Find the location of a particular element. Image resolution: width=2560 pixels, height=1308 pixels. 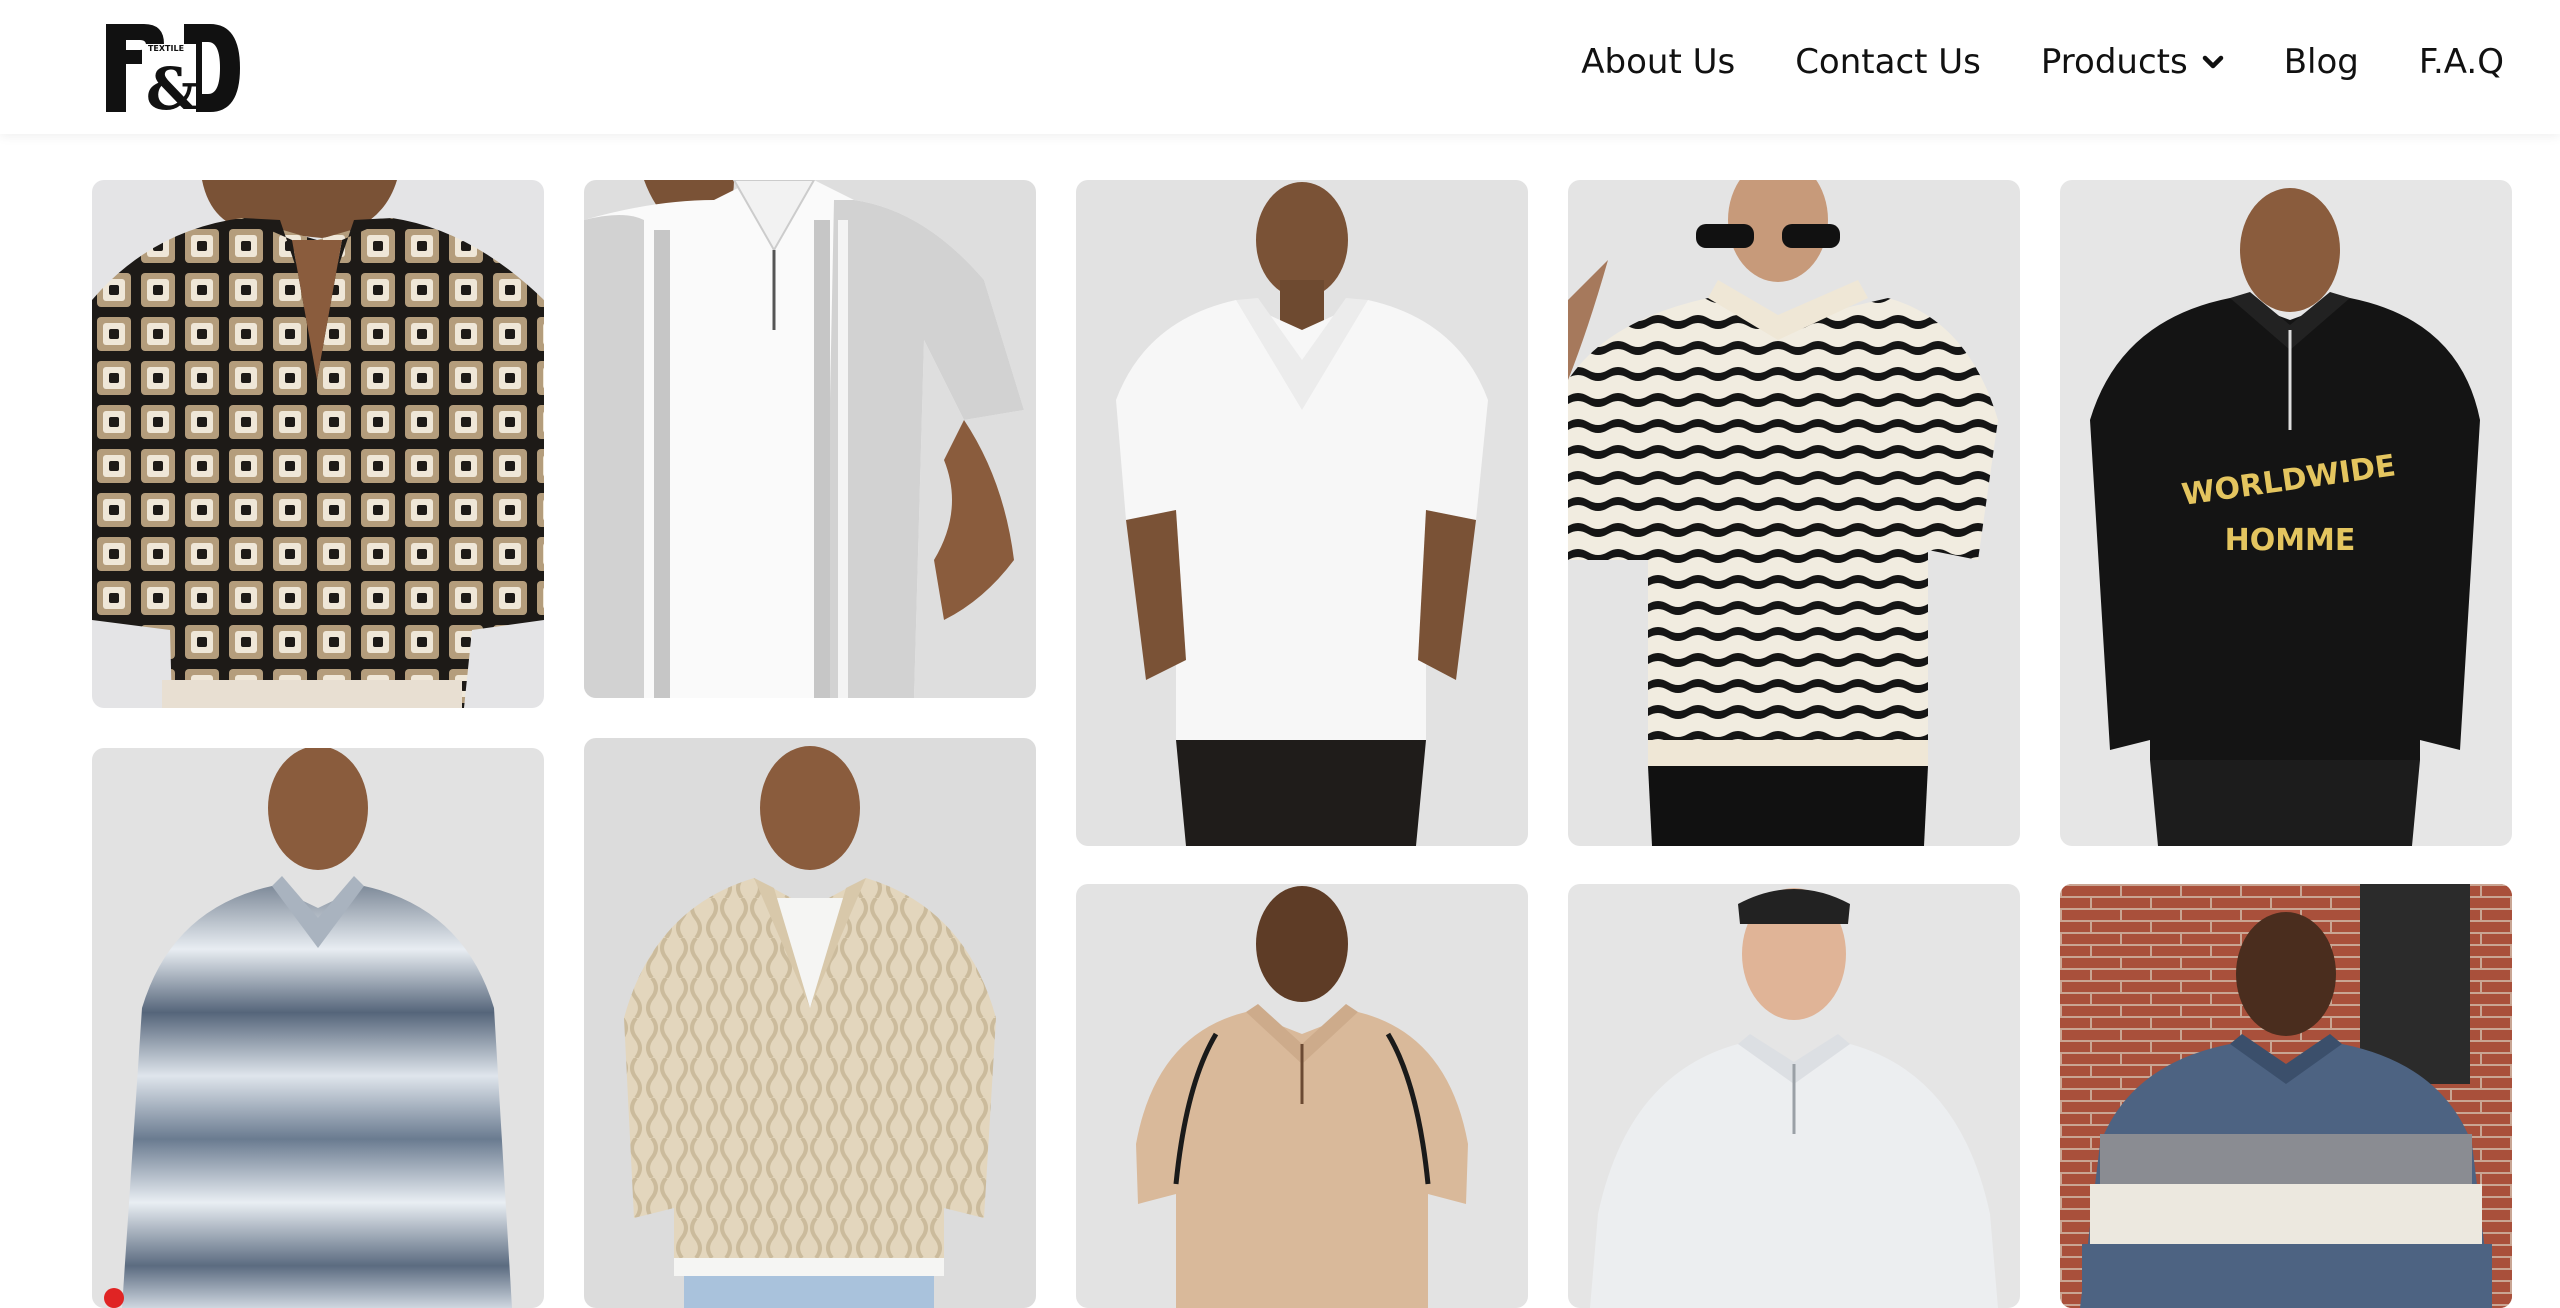

nav-faq: F.A.Q is located at coordinates (2461, 62).